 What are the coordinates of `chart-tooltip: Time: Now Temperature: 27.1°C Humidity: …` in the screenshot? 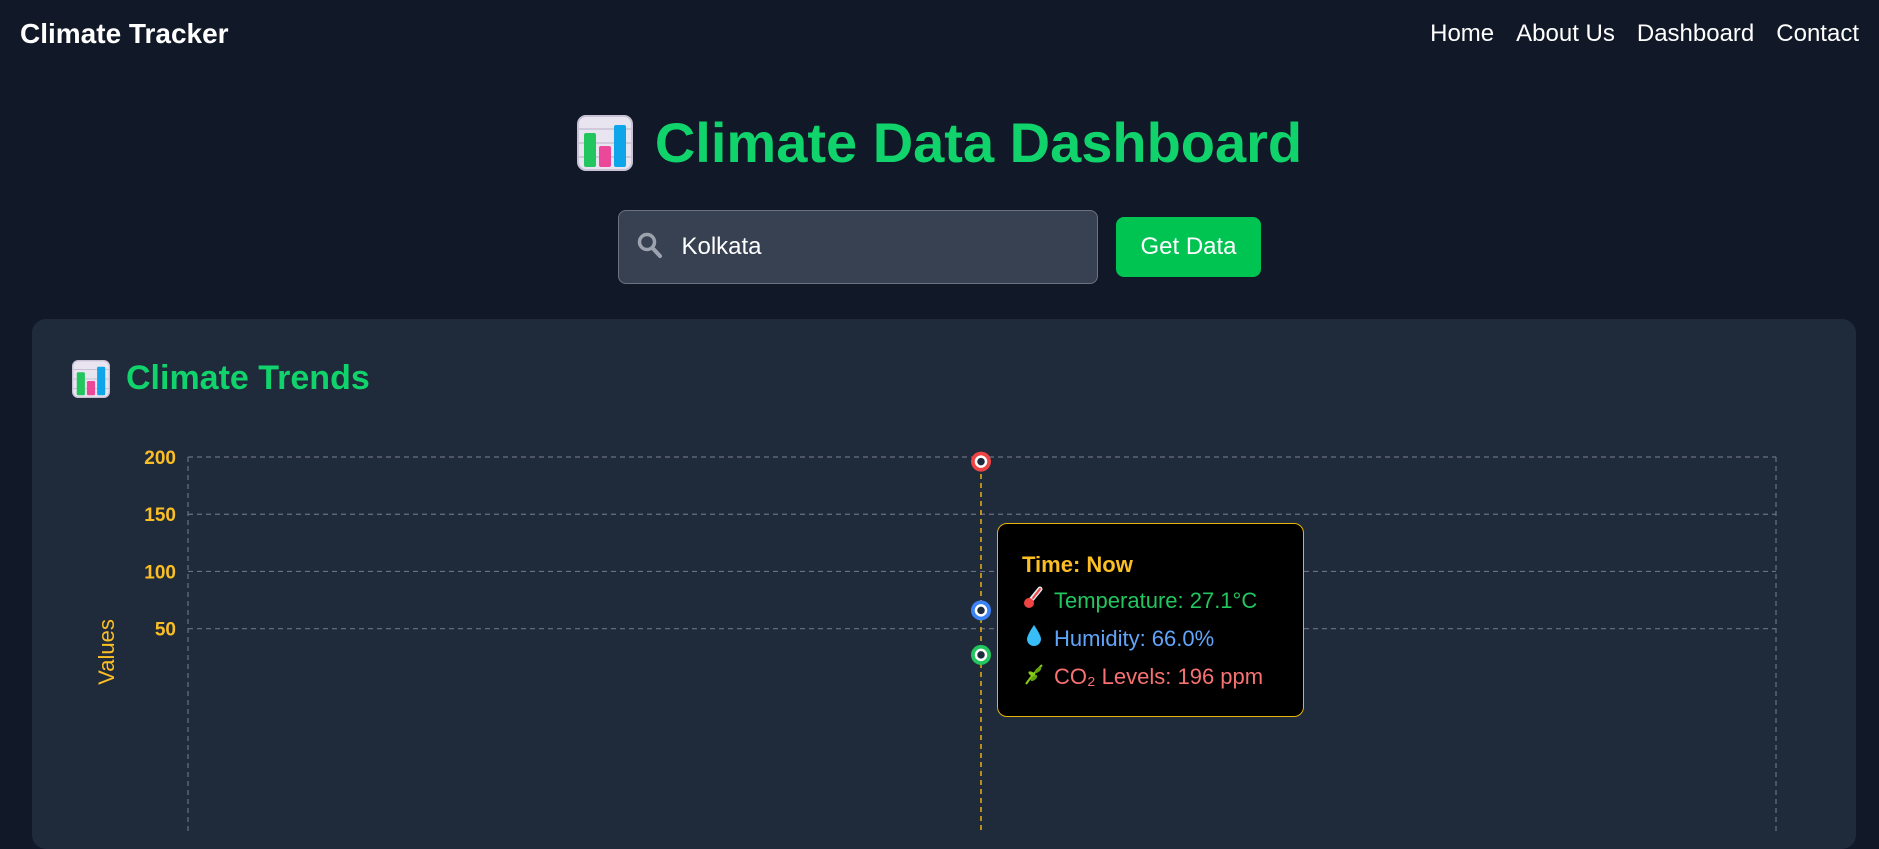 It's located at (1150, 620).